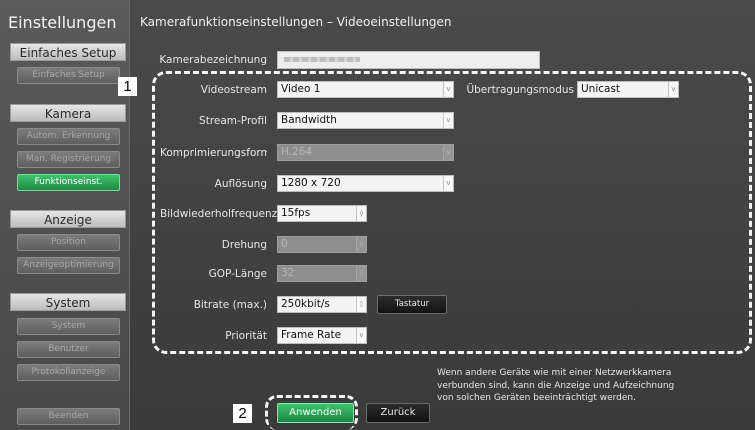 This screenshot has width=755, height=430. I want to click on sidebar-item-position: Position, so click(68, 242).